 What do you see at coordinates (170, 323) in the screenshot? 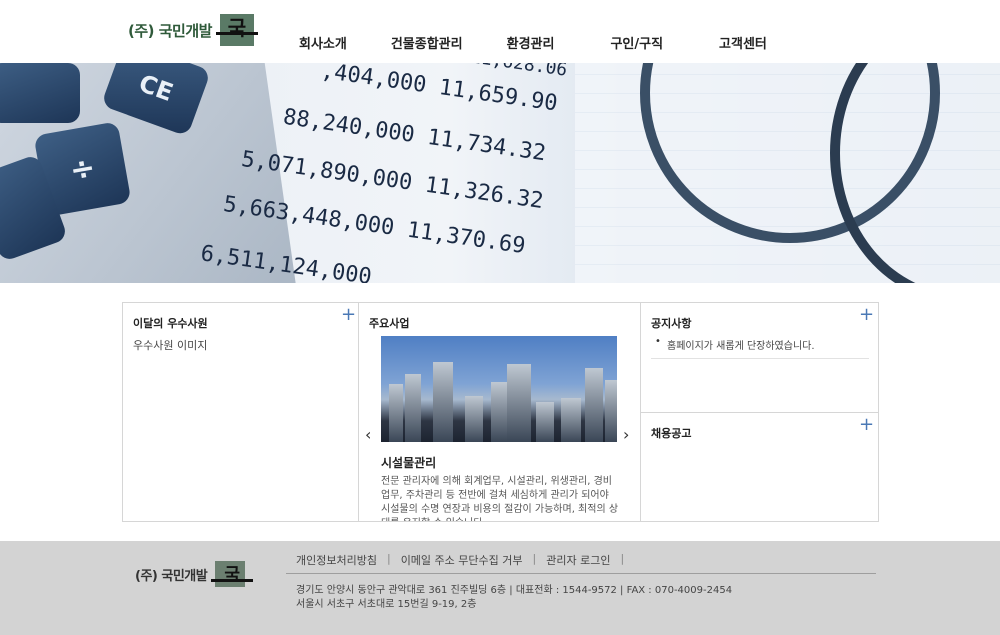
I see `employee-panel-title: 이달의 우수사원` at bounding box center [170, 323].